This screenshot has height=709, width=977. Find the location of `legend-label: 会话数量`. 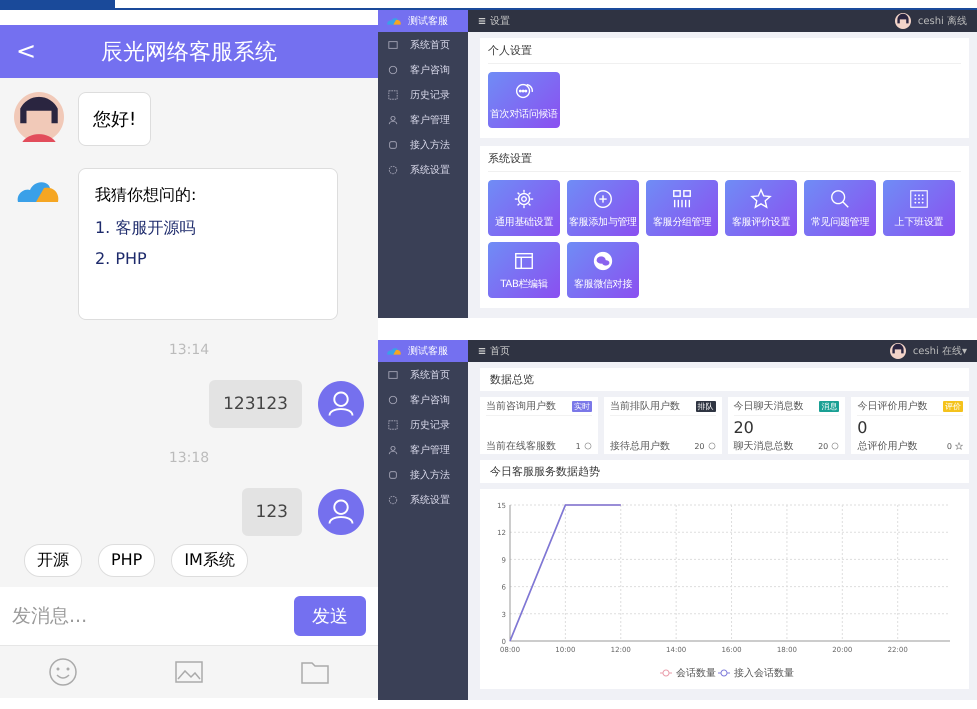

legend-label: 会话数量 is located at coordinates (696, 673).